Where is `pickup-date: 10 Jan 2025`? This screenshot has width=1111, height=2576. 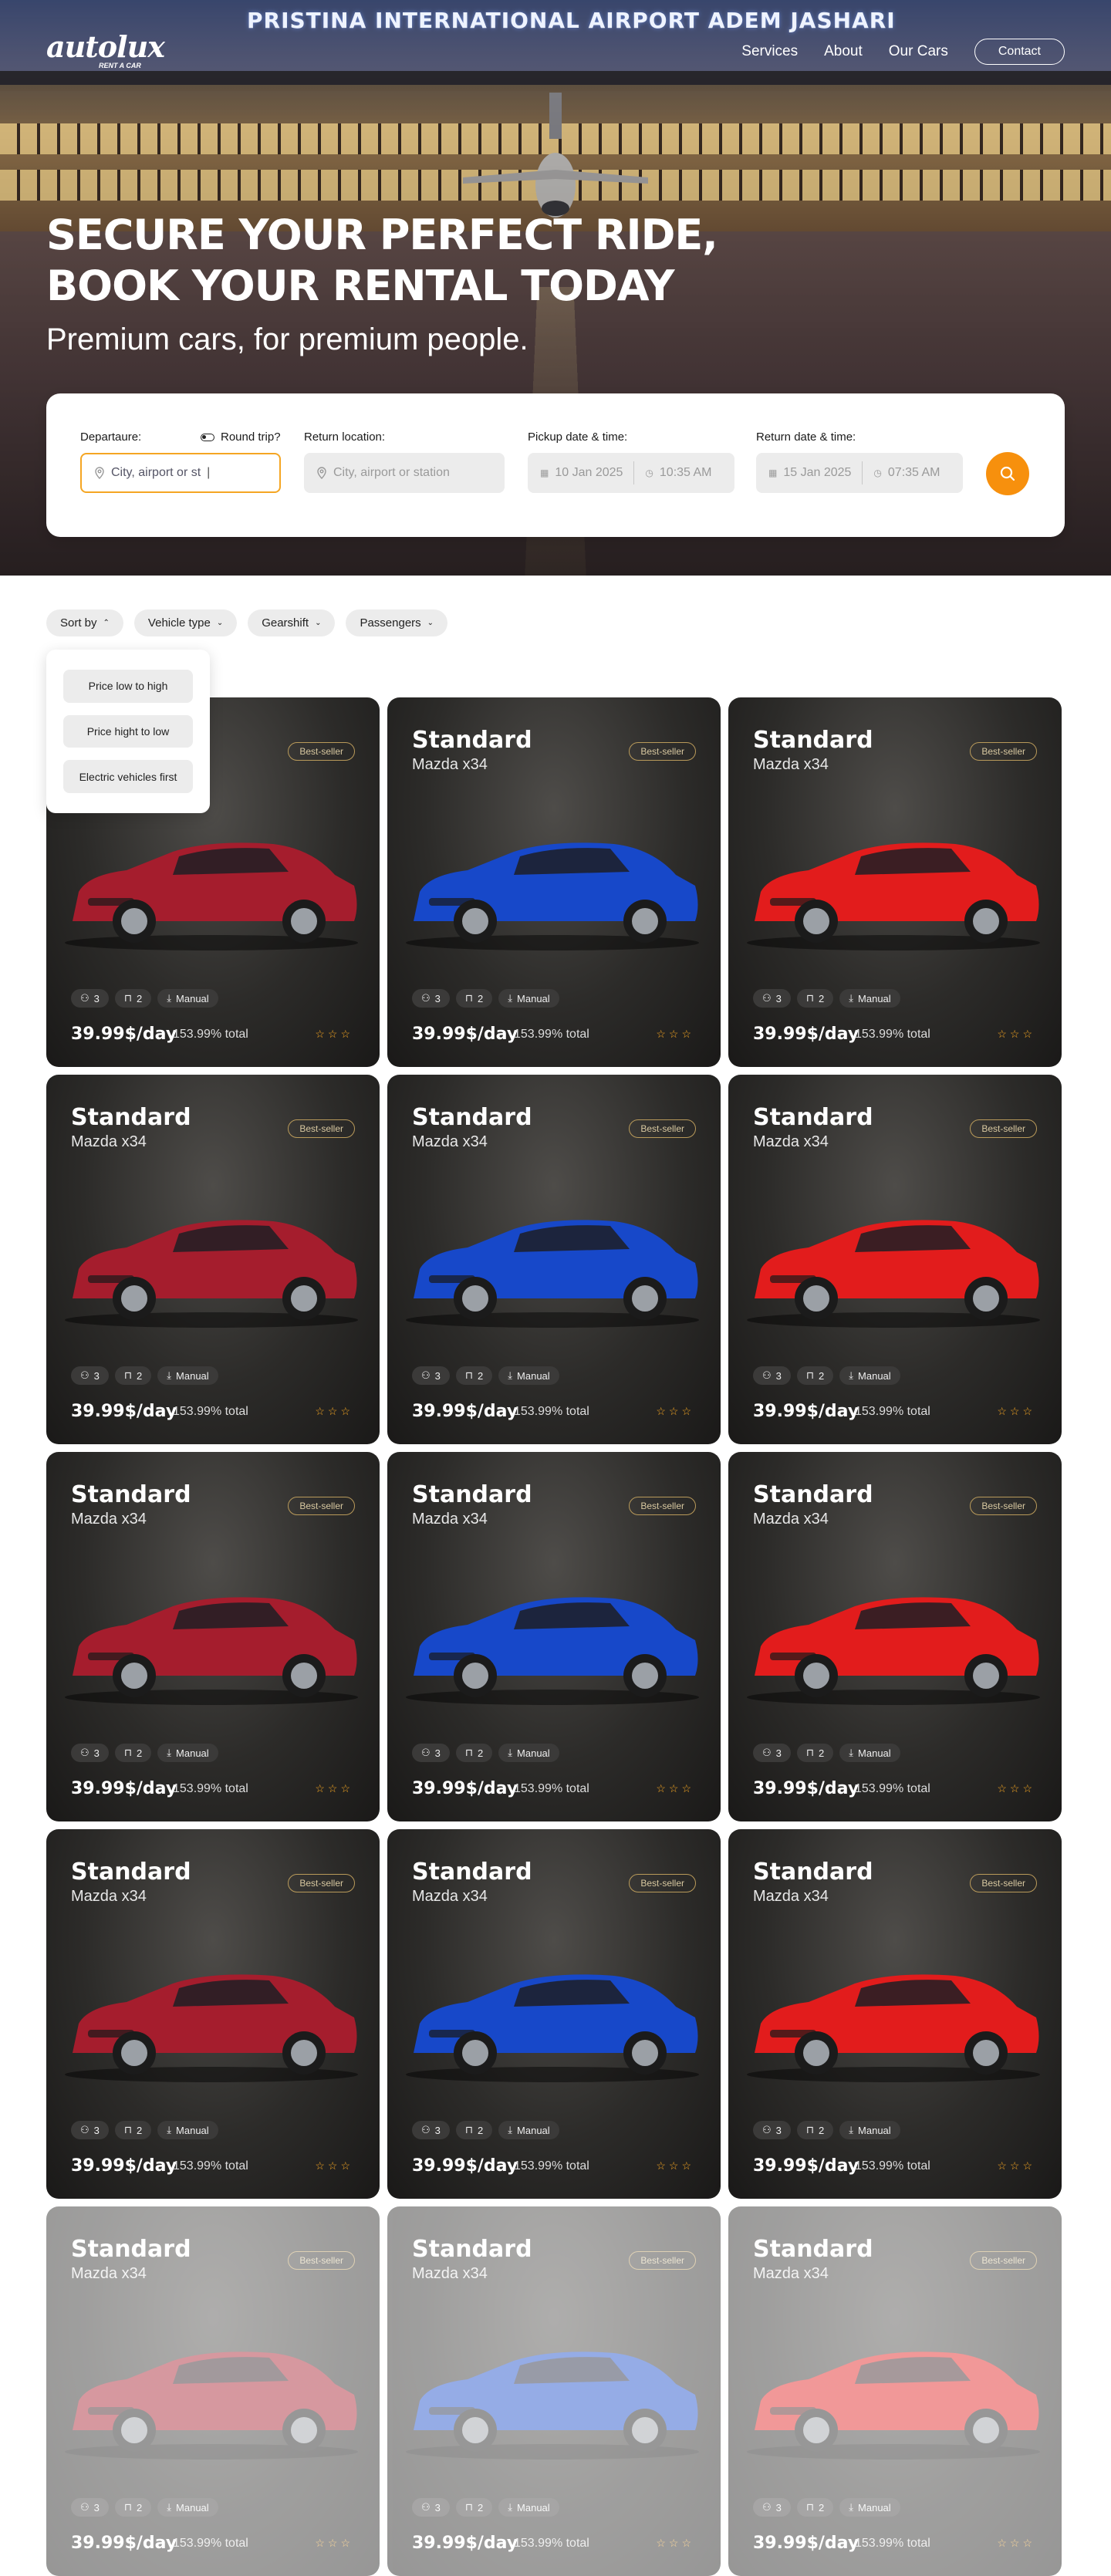 pickup-date: 10 Jan 2025 is located at coordinates (589, 472).